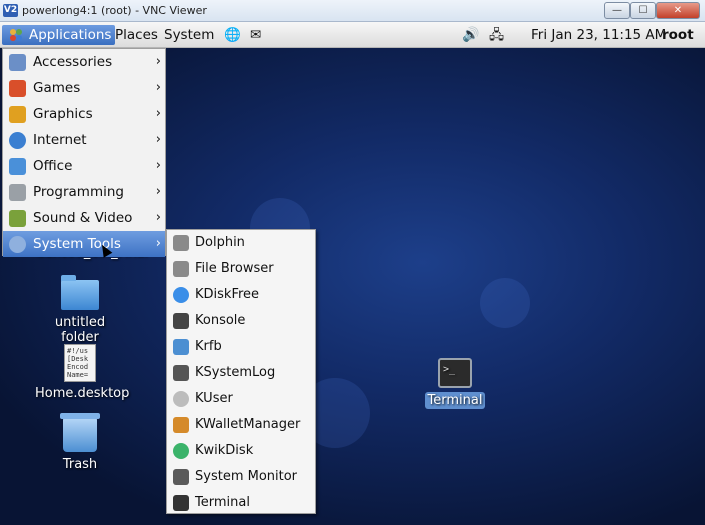  Describe the element at coordinates (189, 35) in the screenshot. I see `system-menu-button: System` at that location.